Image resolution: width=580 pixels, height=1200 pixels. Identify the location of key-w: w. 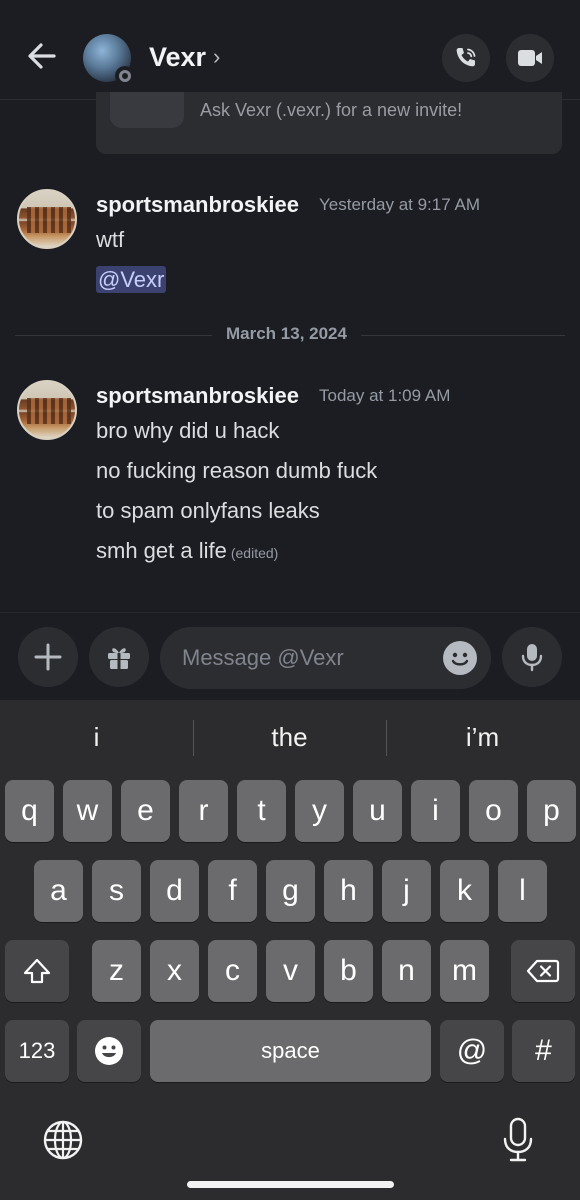
(87, 811).